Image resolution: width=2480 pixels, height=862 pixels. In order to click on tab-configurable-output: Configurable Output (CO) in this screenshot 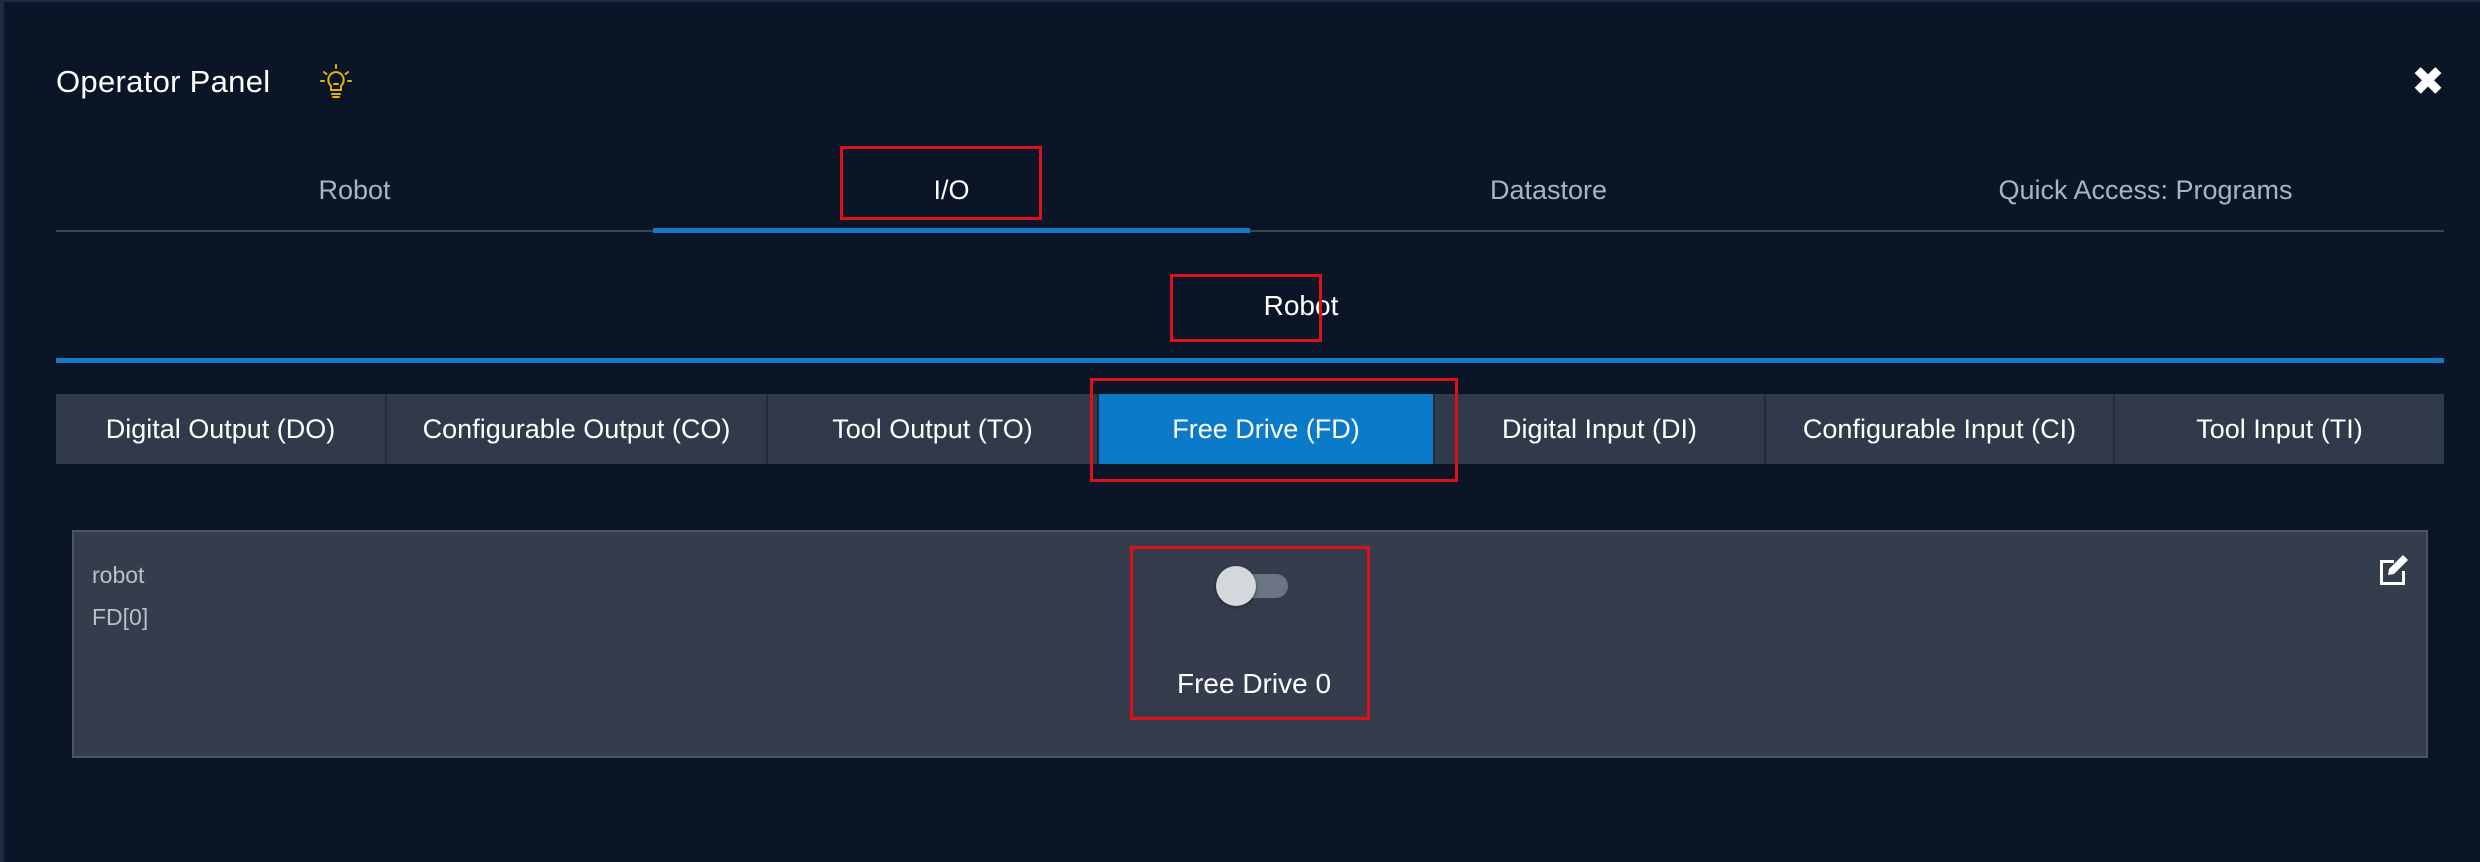, I will do `click(577, 429)`.